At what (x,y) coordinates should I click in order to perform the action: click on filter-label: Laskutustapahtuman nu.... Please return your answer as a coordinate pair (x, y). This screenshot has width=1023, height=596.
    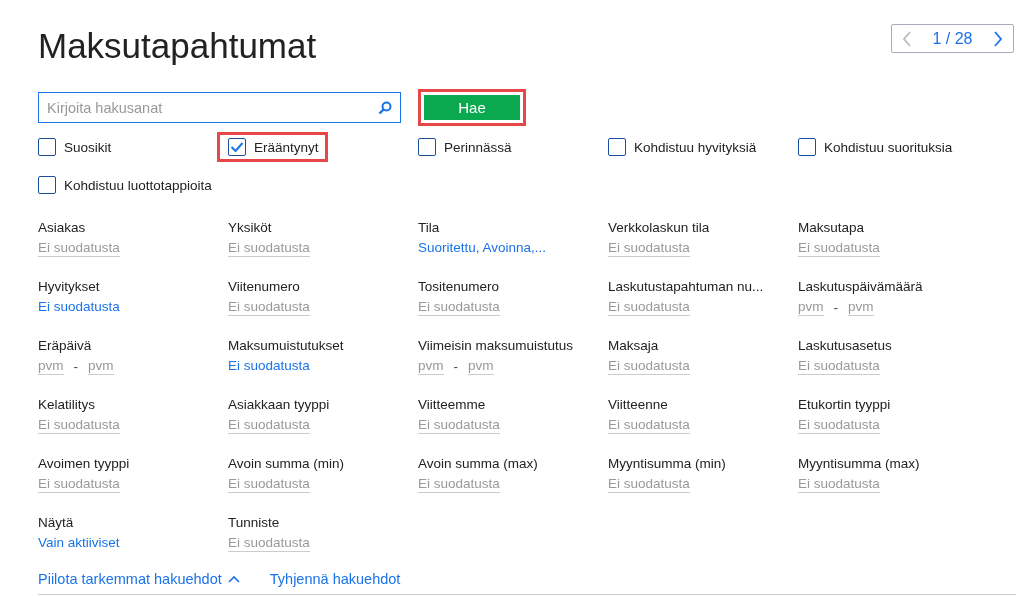
    Looking at the image, I should click on (686, 286).